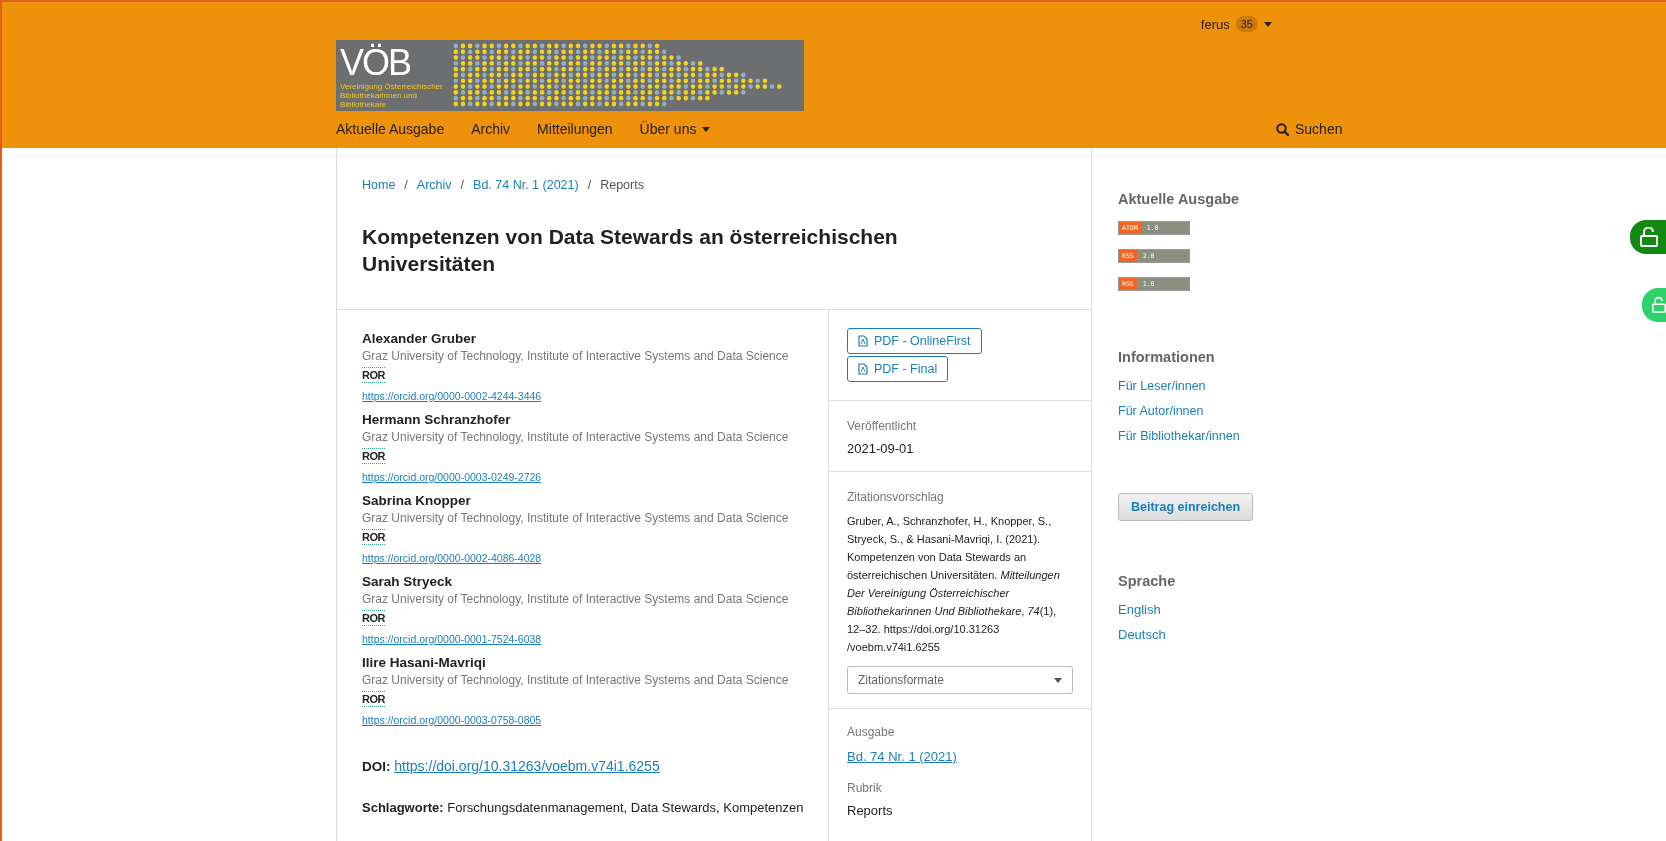  I want to click on orcid-link: https://orcid.org/0000-0003-0758-0805, so click(452, 720).